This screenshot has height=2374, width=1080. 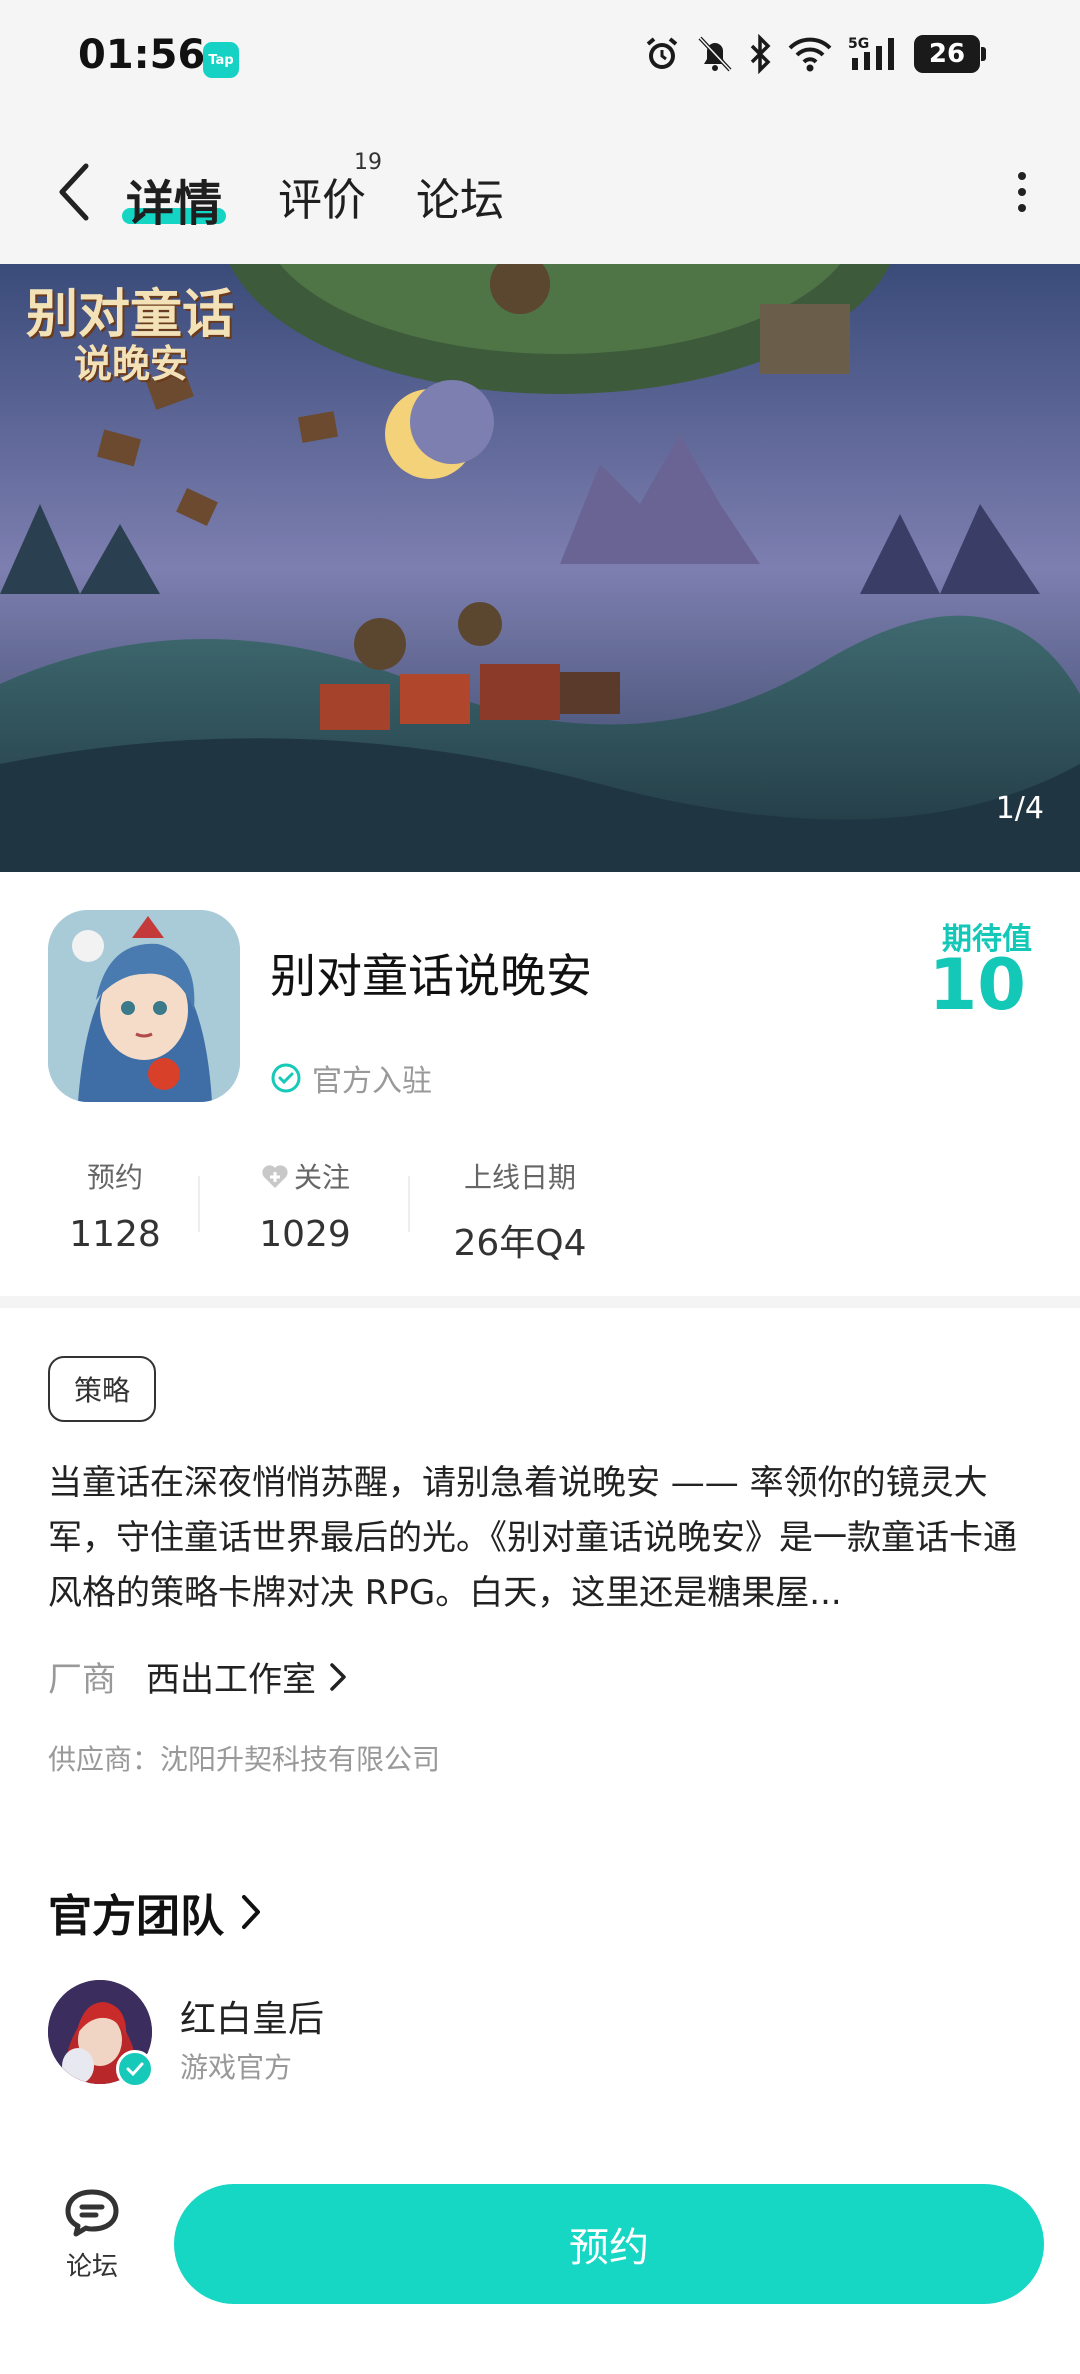 What do you see at coordinates (372, 1081) in the screenshot?
I see `official-label: 官方入驻` at bounding box center [372, 1081].